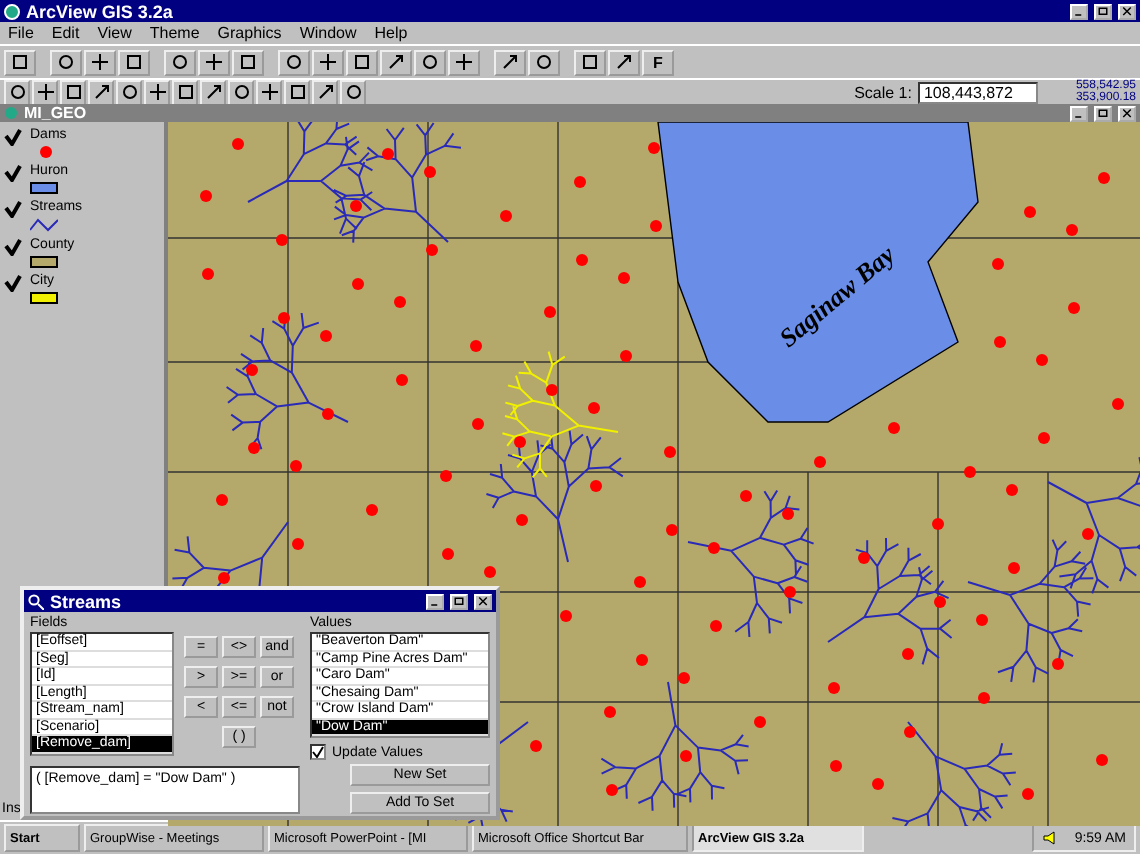  I want to click on menu-item: Theme, so click(174, 33).